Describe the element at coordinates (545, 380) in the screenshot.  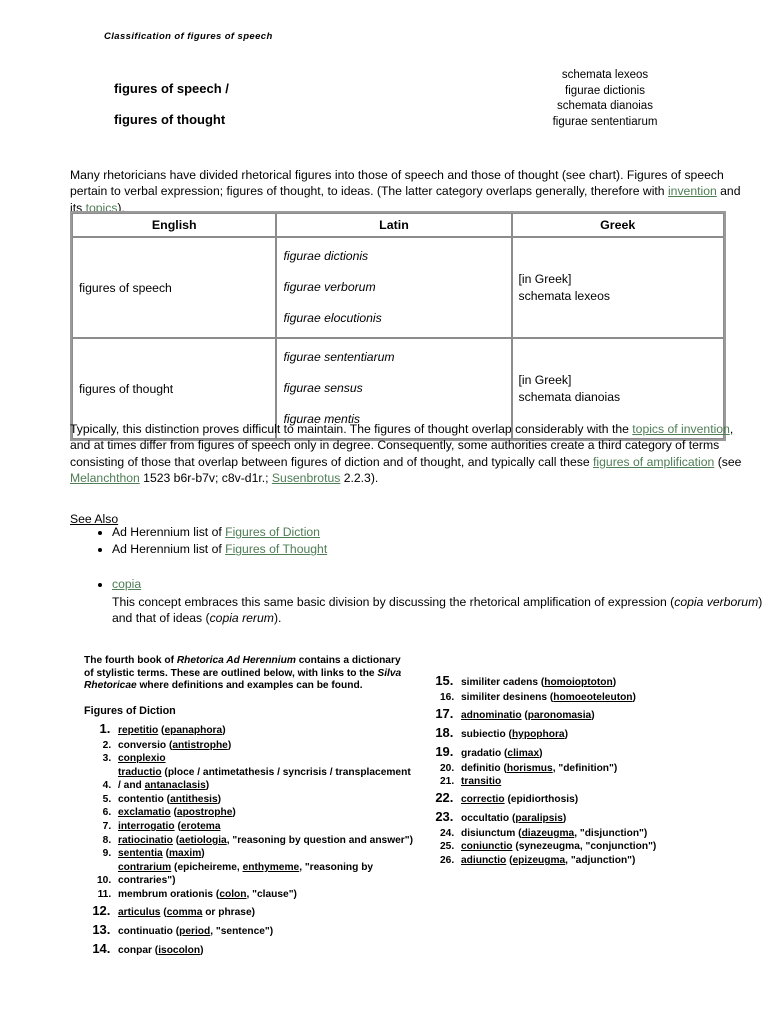
I see `greek-note: [in Greek]` at that location.